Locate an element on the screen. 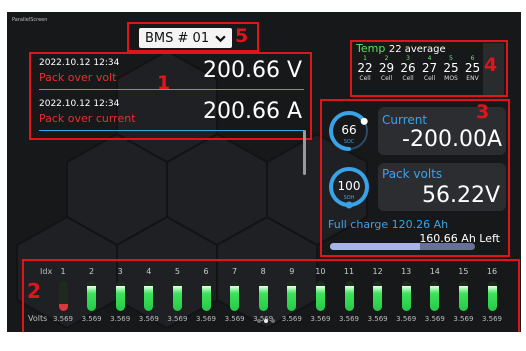 The image size is (526, 351). cell-index: 2 is located at coordinates (92, 271).